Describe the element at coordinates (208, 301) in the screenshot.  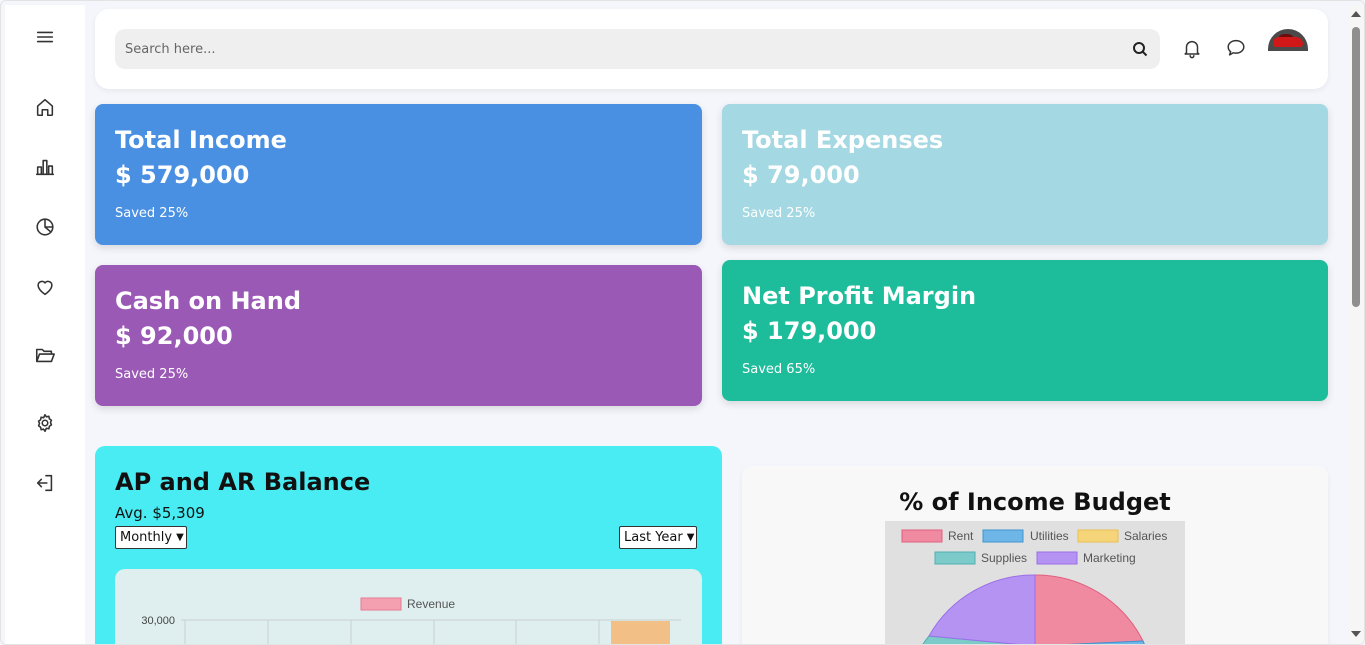
I see `card-title: Cash on Hand` at that location.